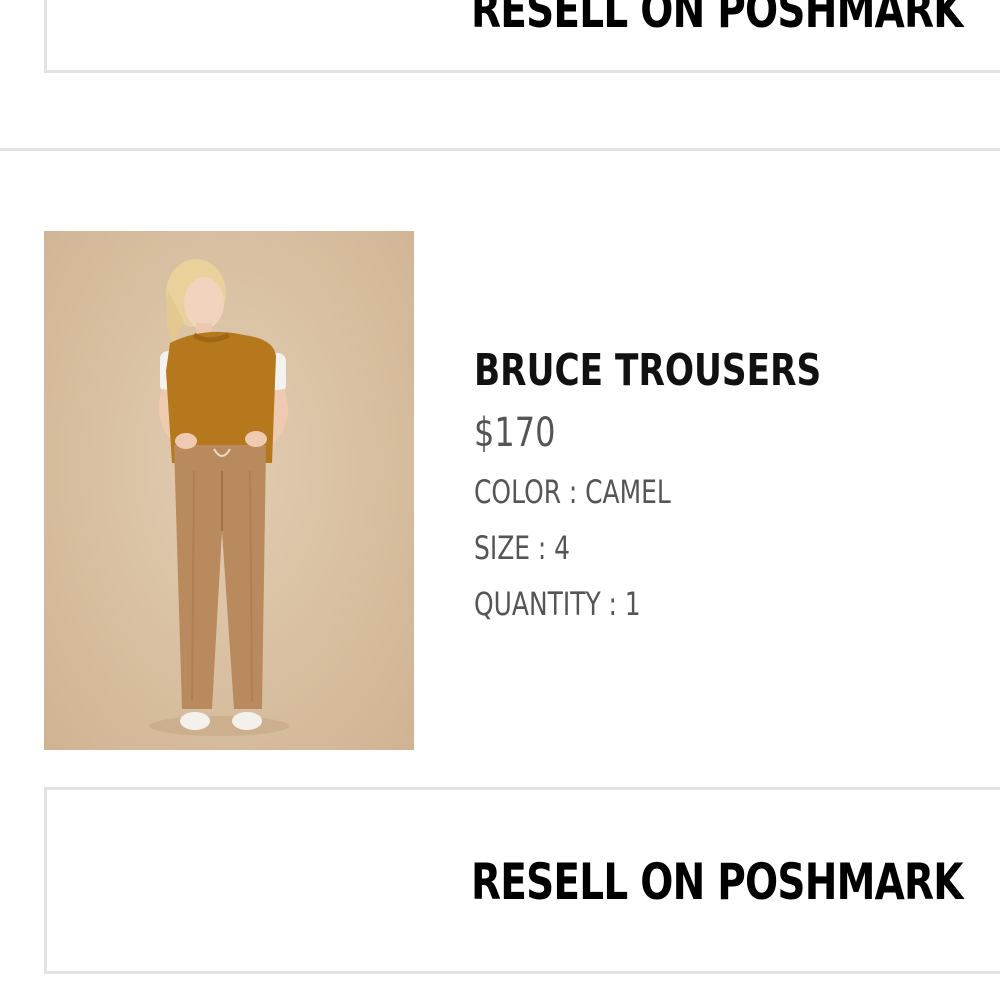 Image resolution: width=1000 pixels, height=1000 pixels. What do you see at coordinates (647, 548) in the screenshot?
I see `product-size: SIZE:4` at bounding box center [647, 548].